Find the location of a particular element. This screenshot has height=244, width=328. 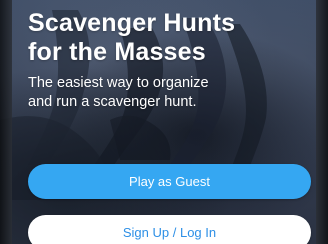

hero-subtitle-line-1: The easiest way to organize is located at coordinates (118, 83).